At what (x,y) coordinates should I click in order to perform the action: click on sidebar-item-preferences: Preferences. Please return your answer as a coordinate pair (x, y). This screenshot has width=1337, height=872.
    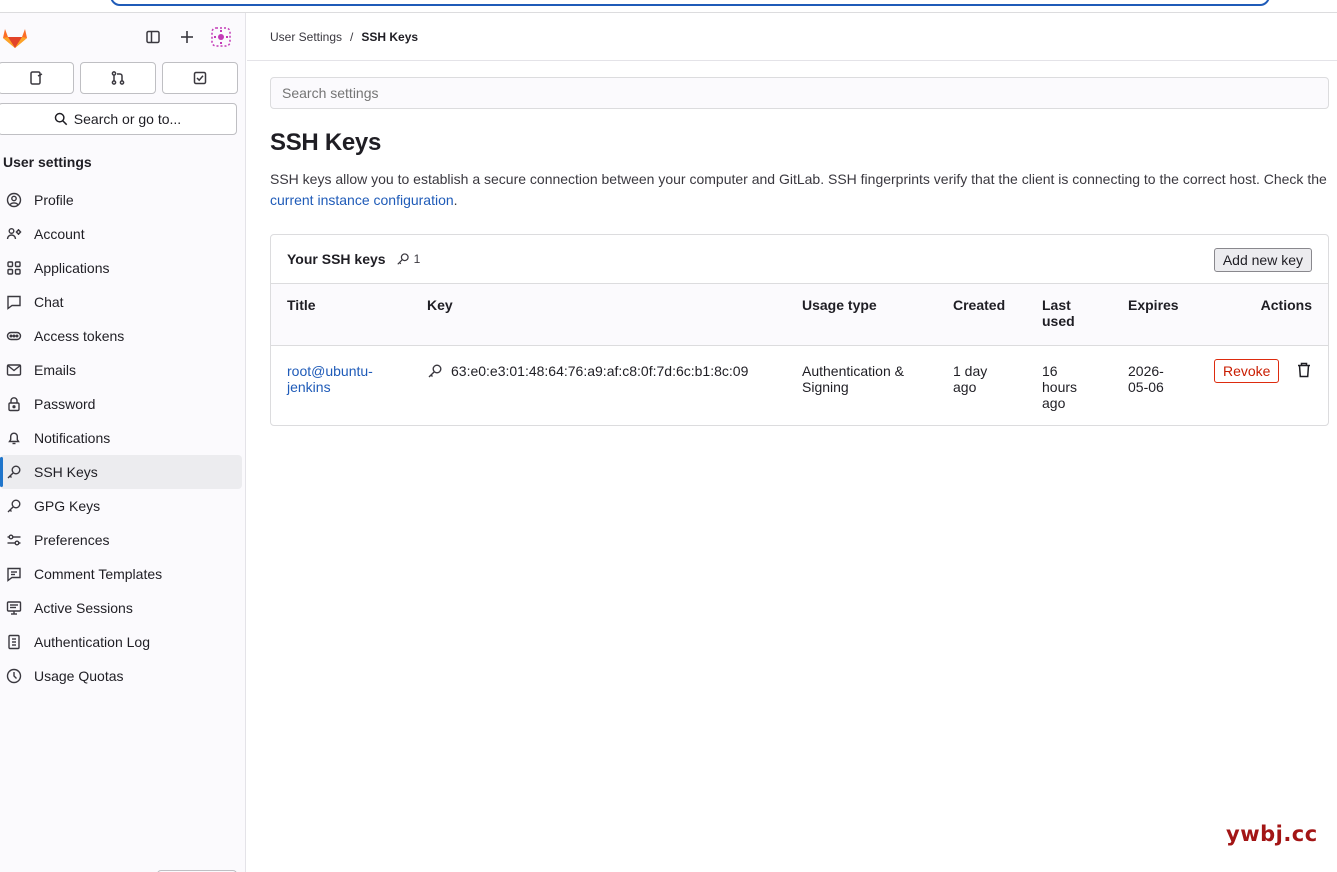
    Looking at the image, I should click on (121, 540).